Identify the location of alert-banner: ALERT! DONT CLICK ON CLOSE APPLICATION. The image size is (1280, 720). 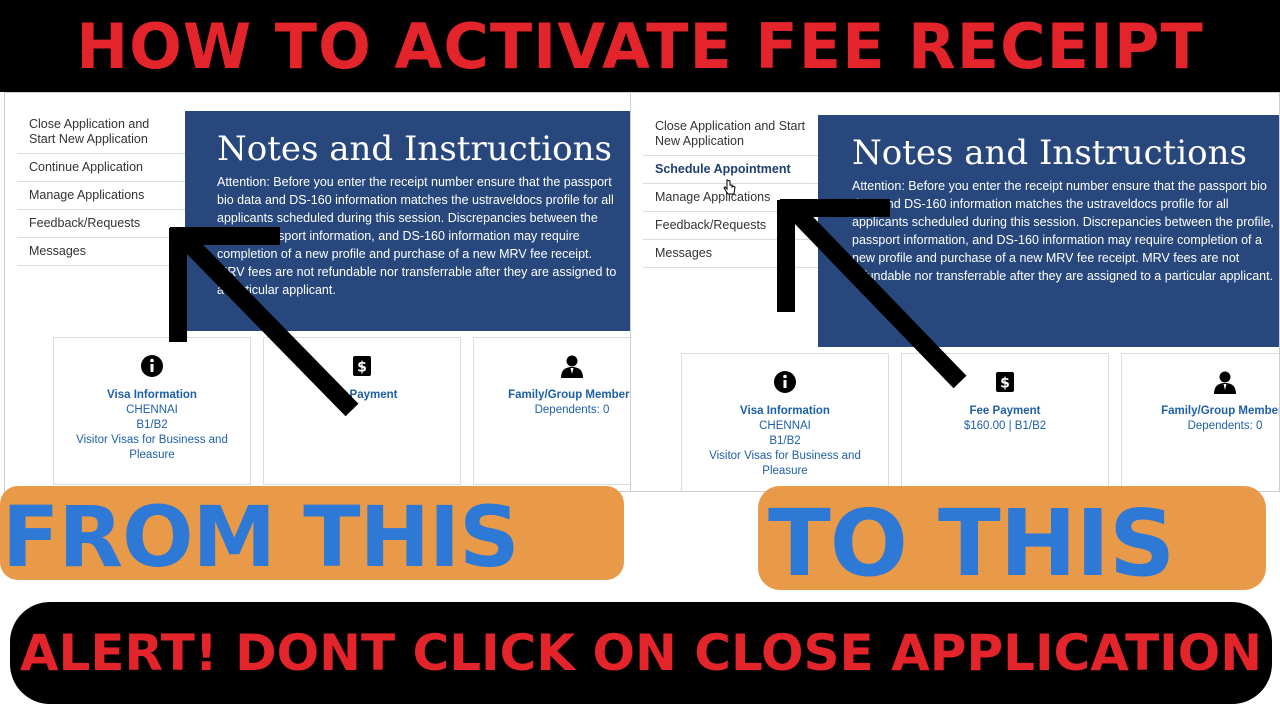
(641, 653).